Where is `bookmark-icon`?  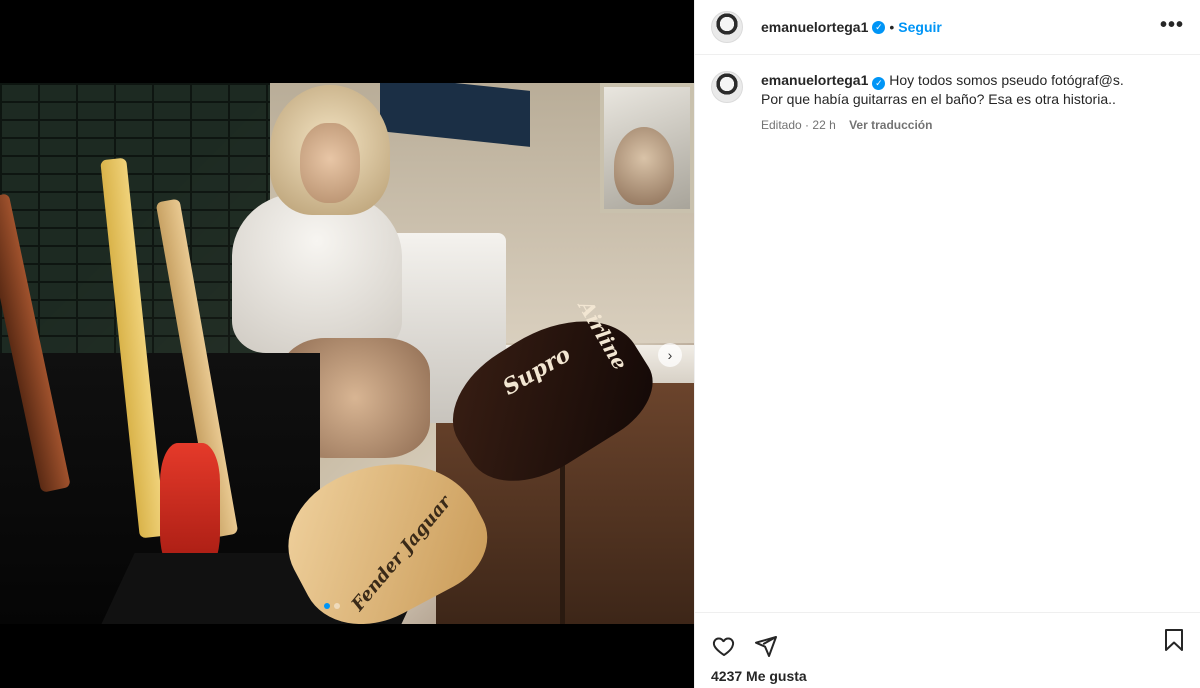
bookmark-icon is located at coordinates (1174, 640).